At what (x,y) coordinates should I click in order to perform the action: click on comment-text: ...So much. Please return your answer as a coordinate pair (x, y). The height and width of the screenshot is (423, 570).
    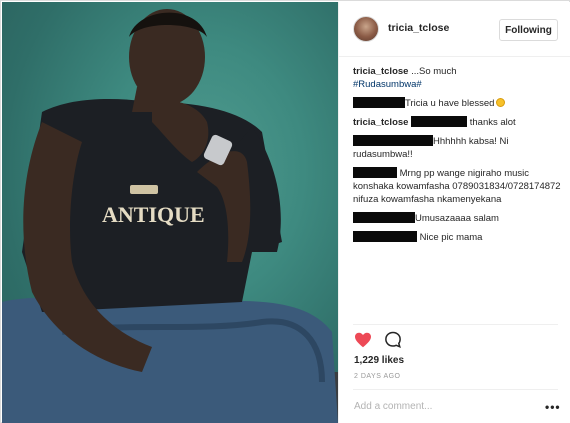
    Looking at the image, I should click on (432, 71).